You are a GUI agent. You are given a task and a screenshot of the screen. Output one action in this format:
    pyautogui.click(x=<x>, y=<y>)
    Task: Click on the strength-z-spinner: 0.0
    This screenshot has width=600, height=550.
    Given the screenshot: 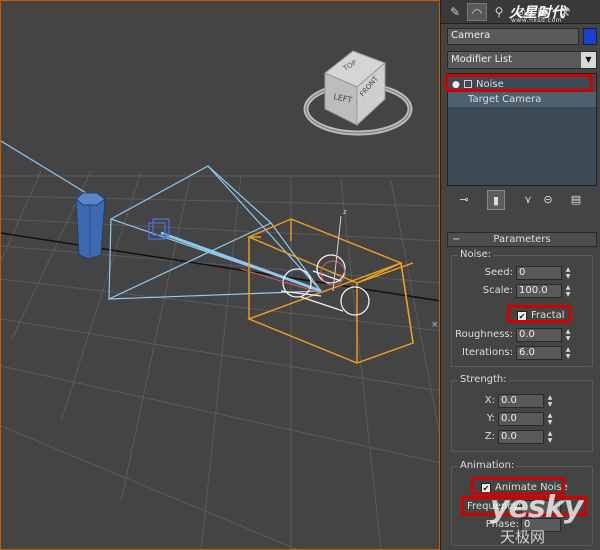 What is the action you would take?
    pyautogui.click(x=521, y=437)
    